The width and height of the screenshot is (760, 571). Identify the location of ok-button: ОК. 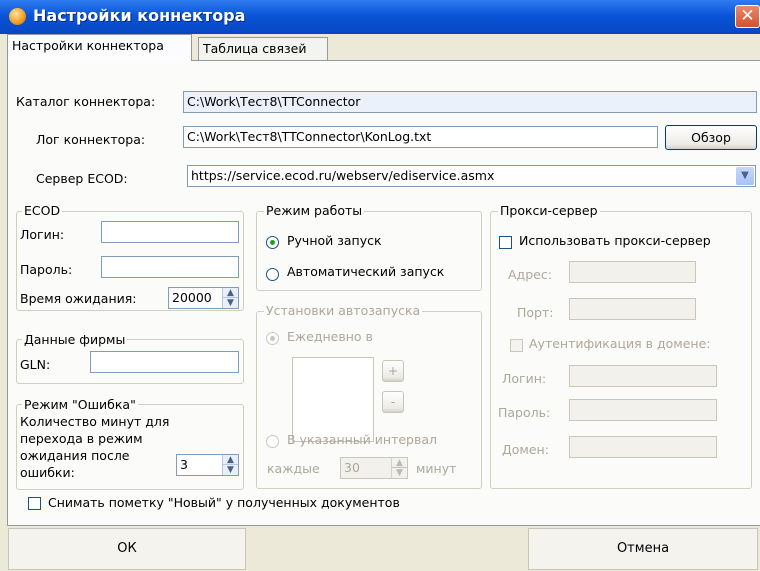
(127, 549).